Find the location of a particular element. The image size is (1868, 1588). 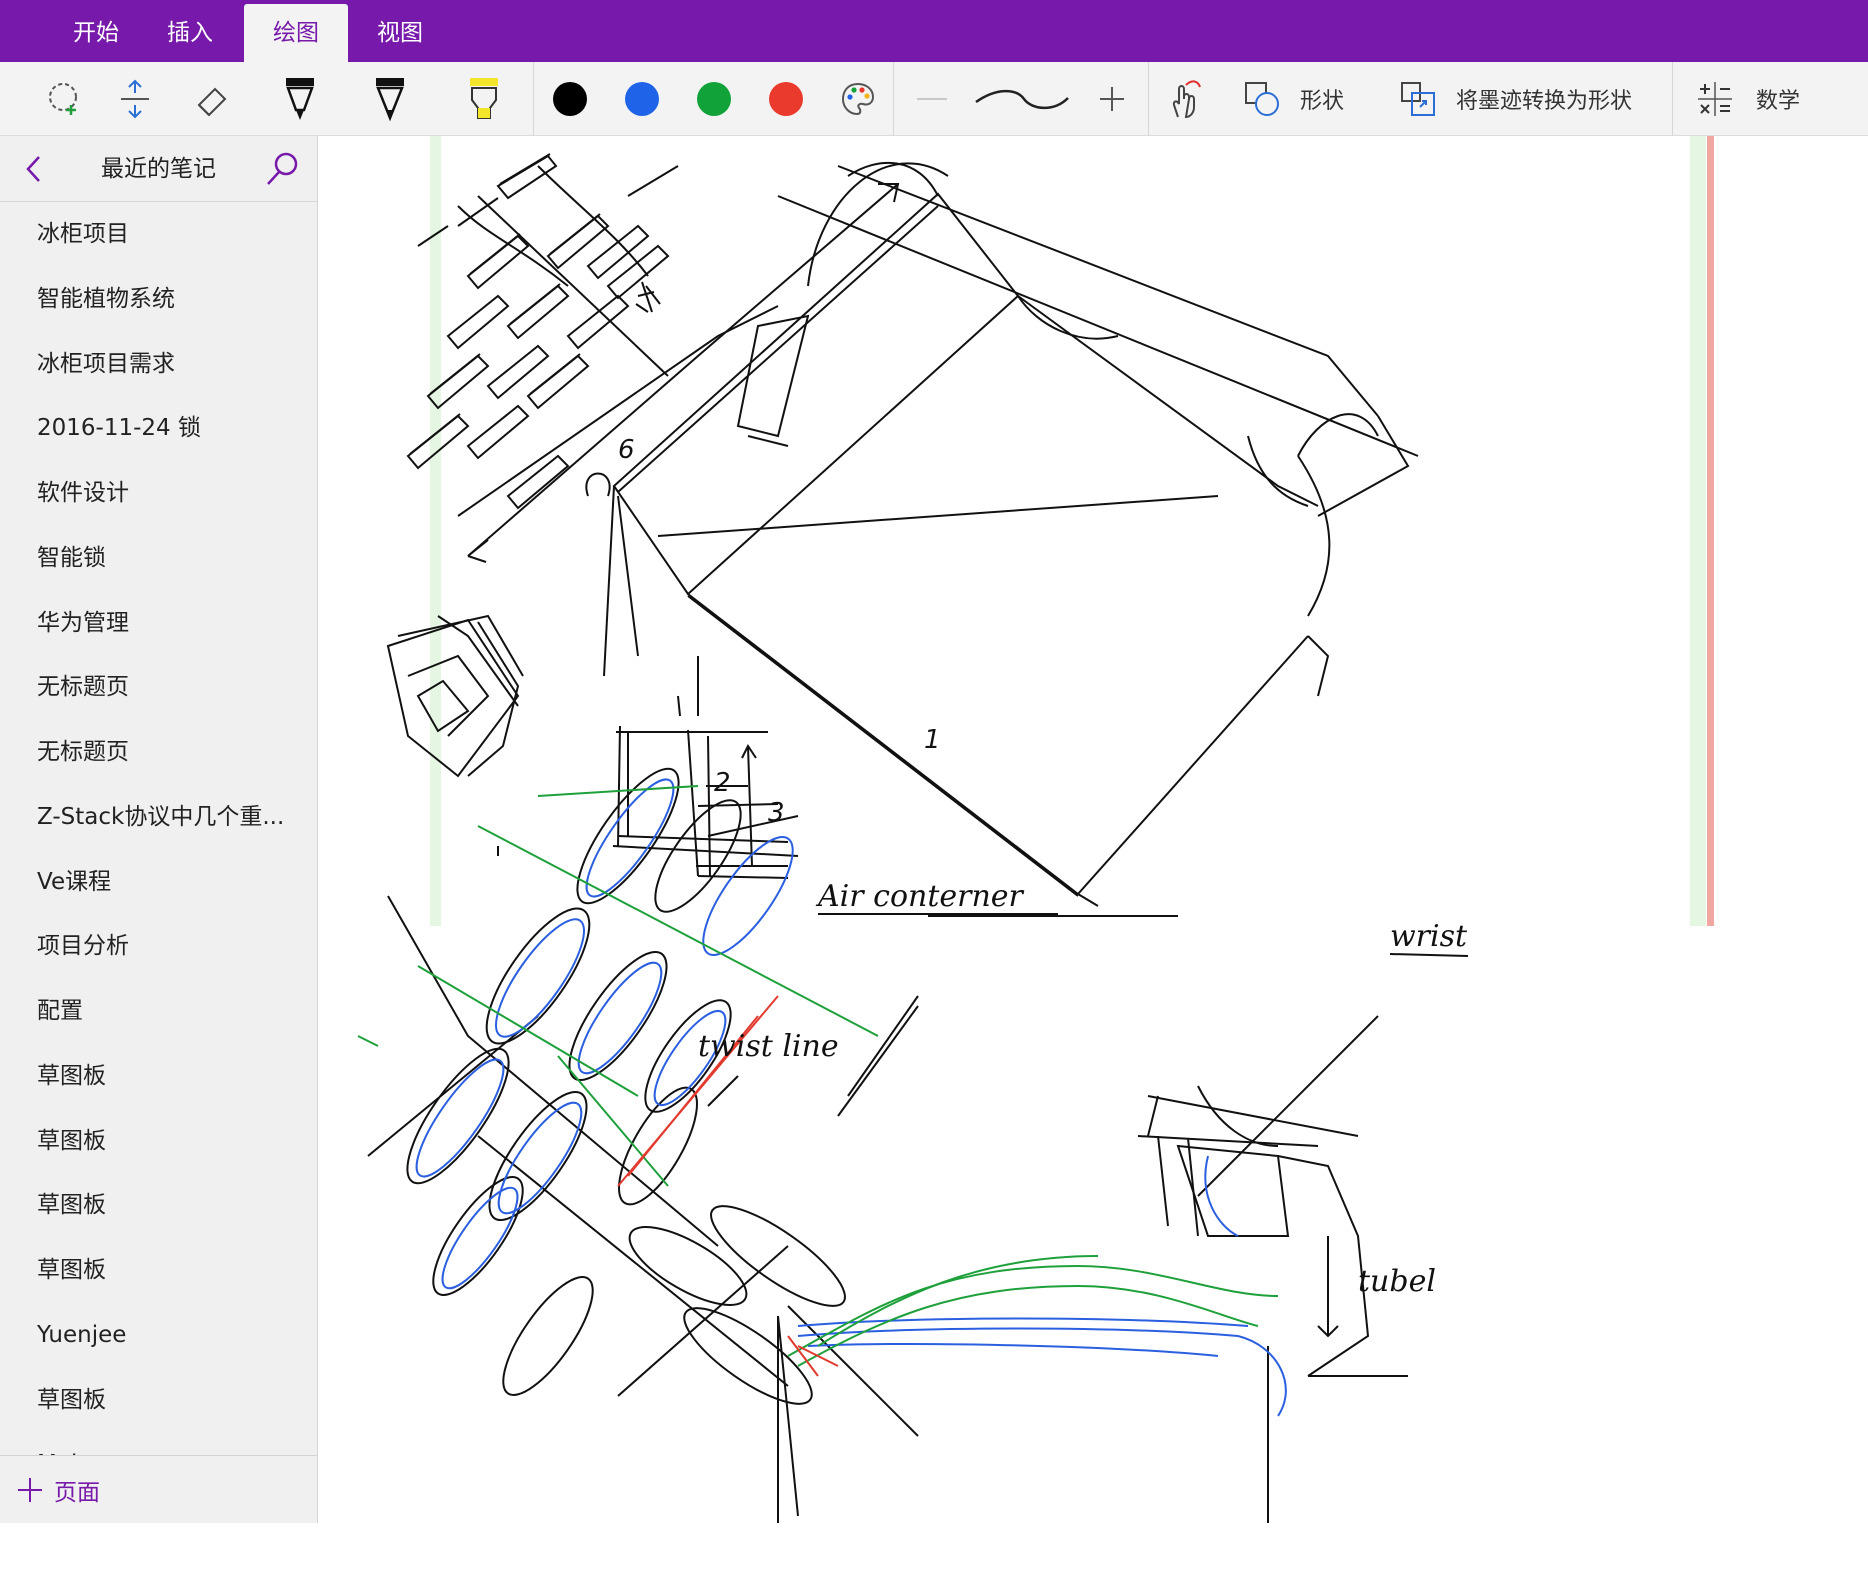

ink-to-shape-icon is located at coordinates (1418, 99).